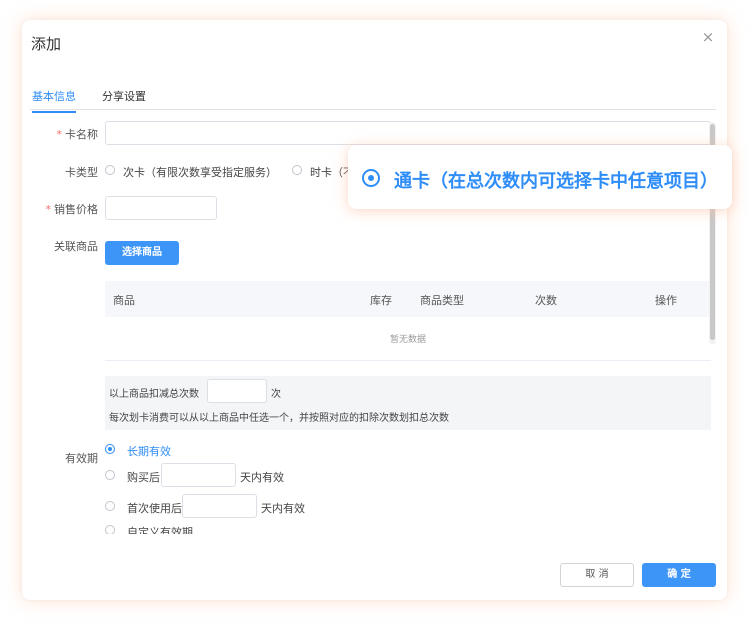 This screenshot has height=622, width=755. What do you see at coordinates (297, 170) in the screenshot?
I see `card-type-radio-time` at bounding box center [297, 170].